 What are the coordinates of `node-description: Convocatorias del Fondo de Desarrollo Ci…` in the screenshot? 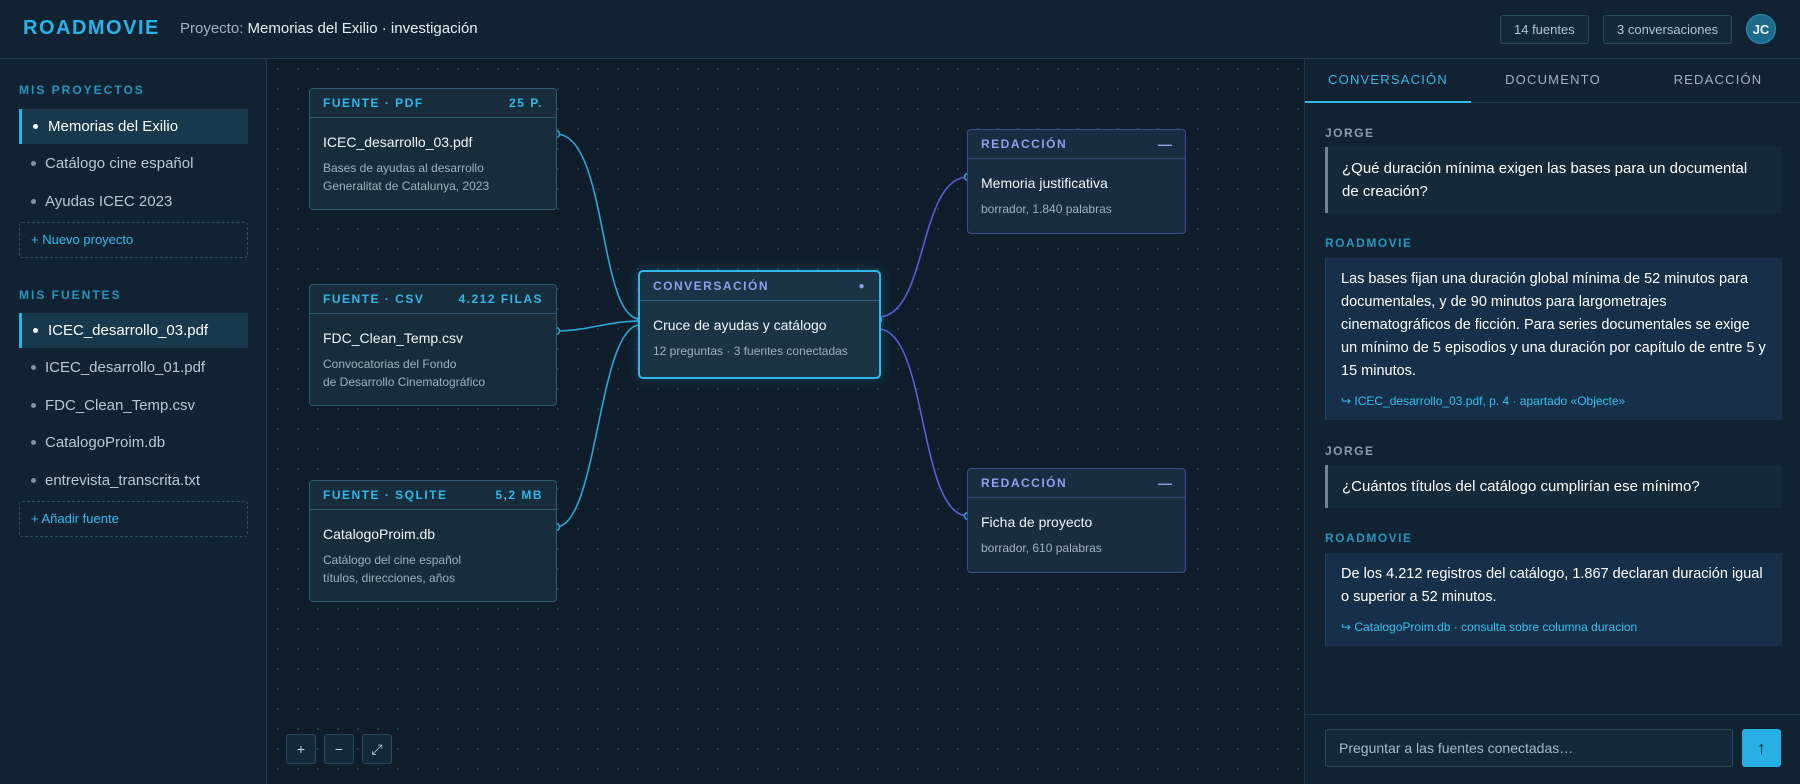 It's located at (433, 373).